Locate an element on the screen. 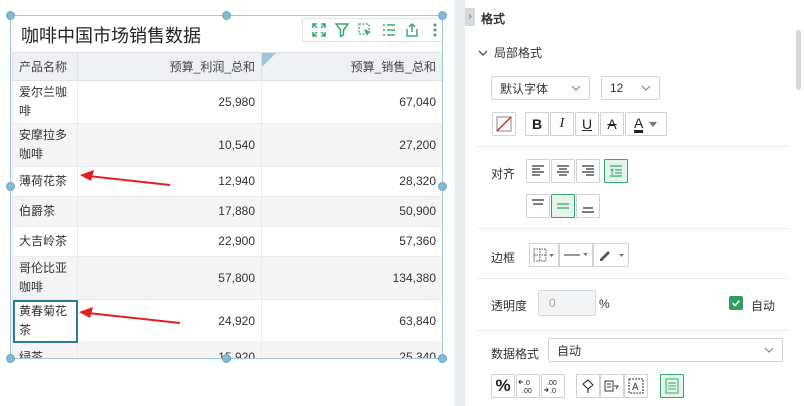 The width and height of the screenshot is (804, 406). italic-button: I is located at coordinates (562, 124).